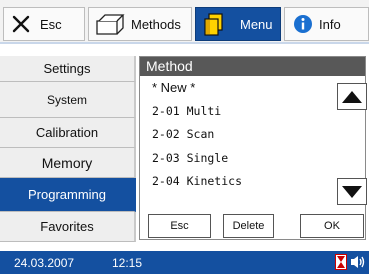 This screenshot has height=274, width=369. Describe the element at coordinates (21, 24) in the screenshot. I see `close-x-icon` at that location.